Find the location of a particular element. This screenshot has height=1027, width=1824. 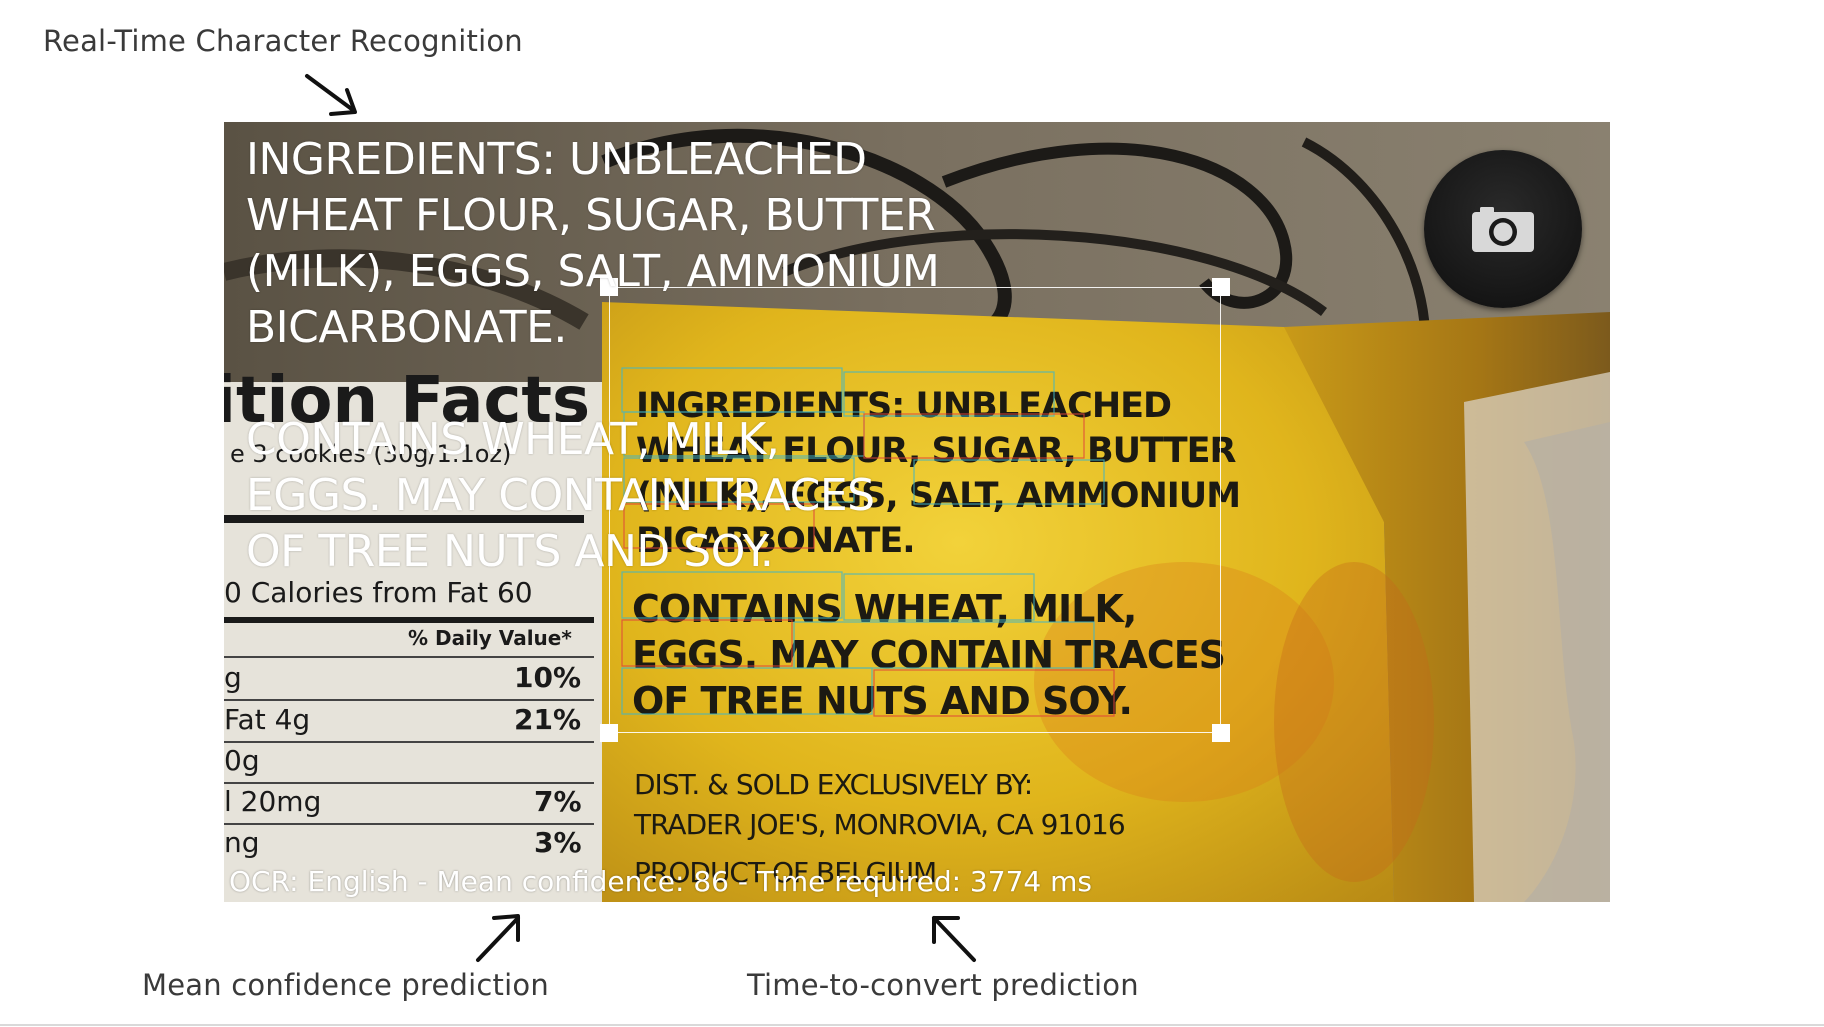

nutrition-row: ng is located at coordinates (242, 842).